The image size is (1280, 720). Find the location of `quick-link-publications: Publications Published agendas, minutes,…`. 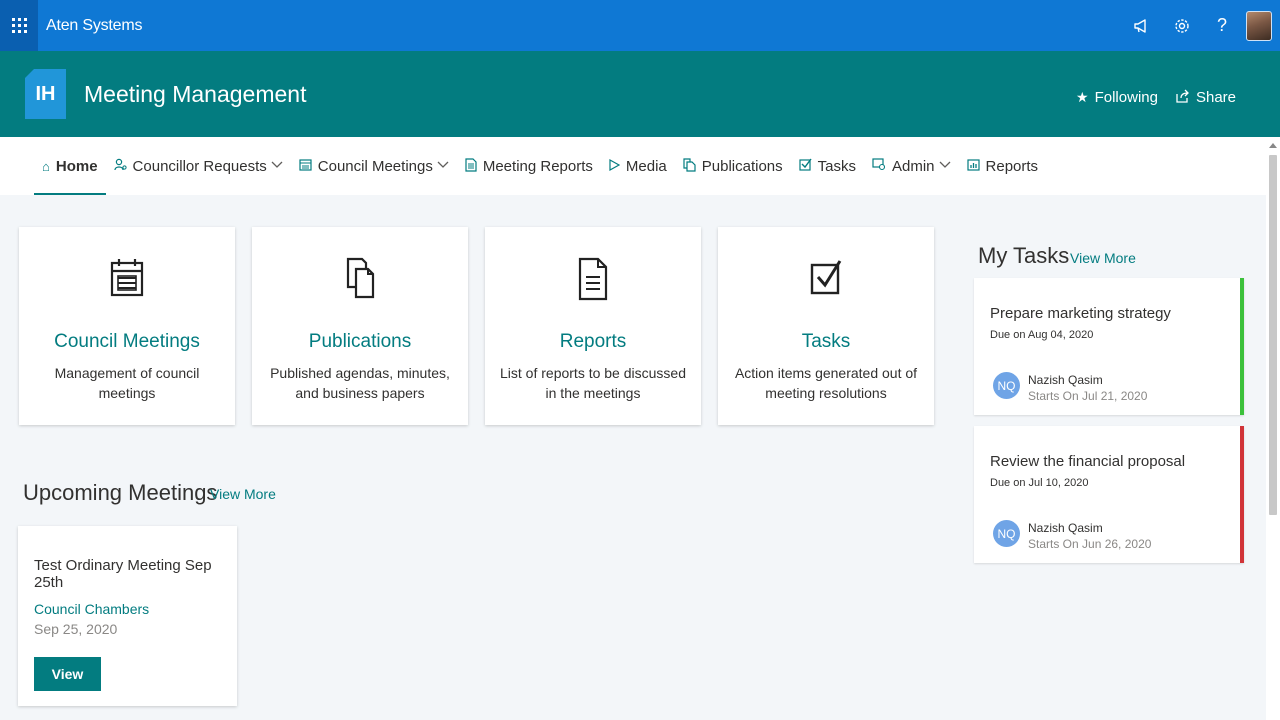

quick-link-publications: Publications Published agendas, minutes,… is located at coordinates (360, 326).